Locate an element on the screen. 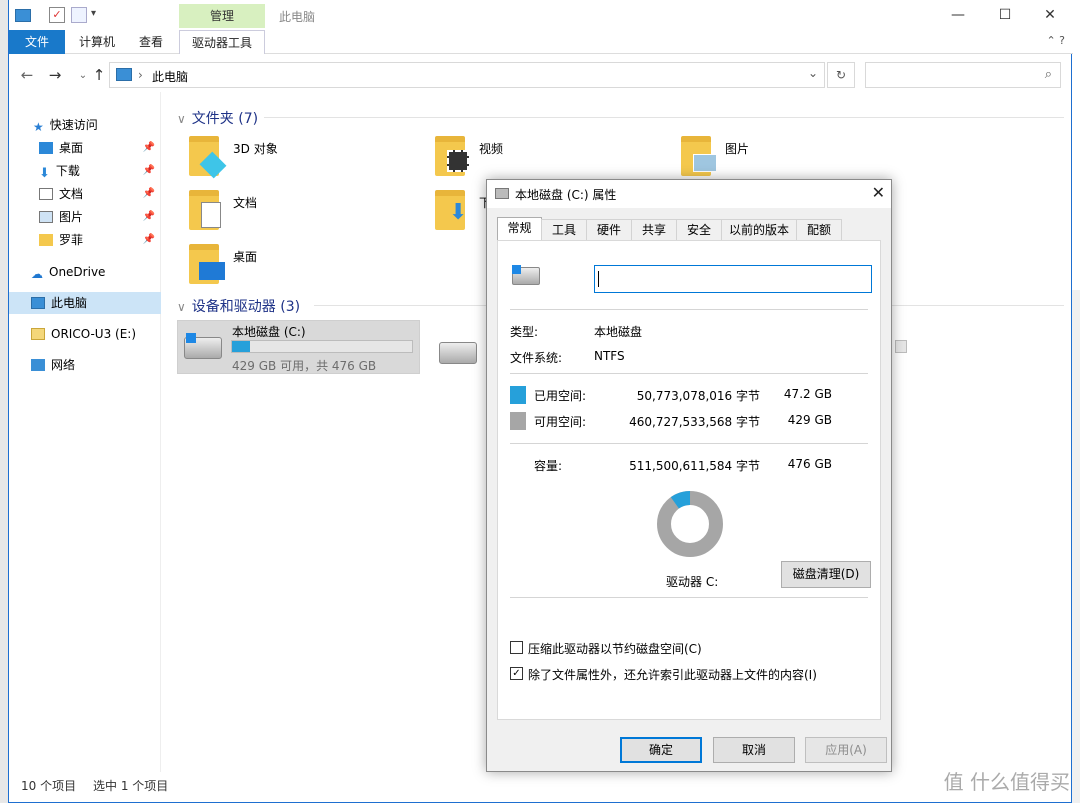  dialog-title-bar: 本地磁盘 (C:) 属性 ✕ is located at coordinates (689, 194).